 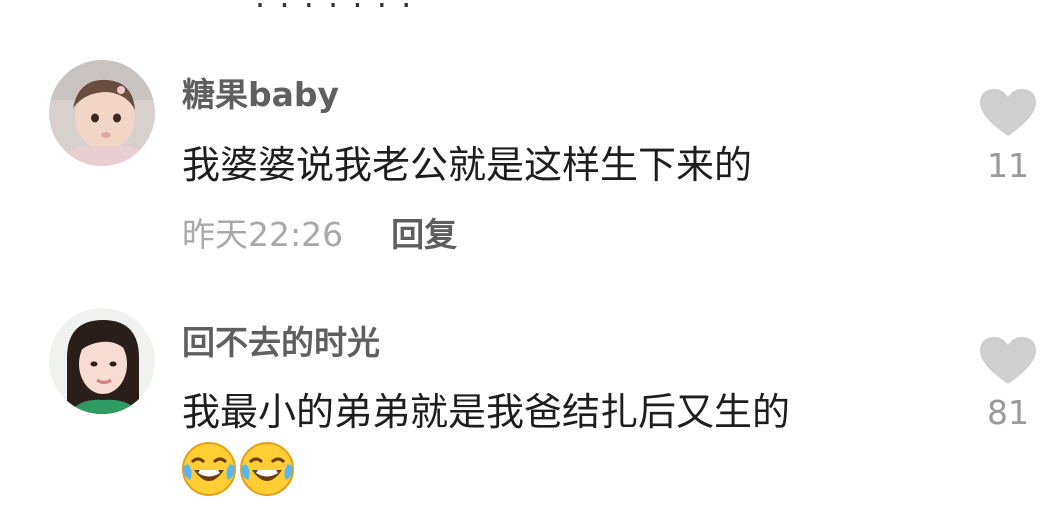 What do you see at coordinates (281, 340) in the screenshot?
I see `username: 回不去的时光` at bounding box center [281, 340].